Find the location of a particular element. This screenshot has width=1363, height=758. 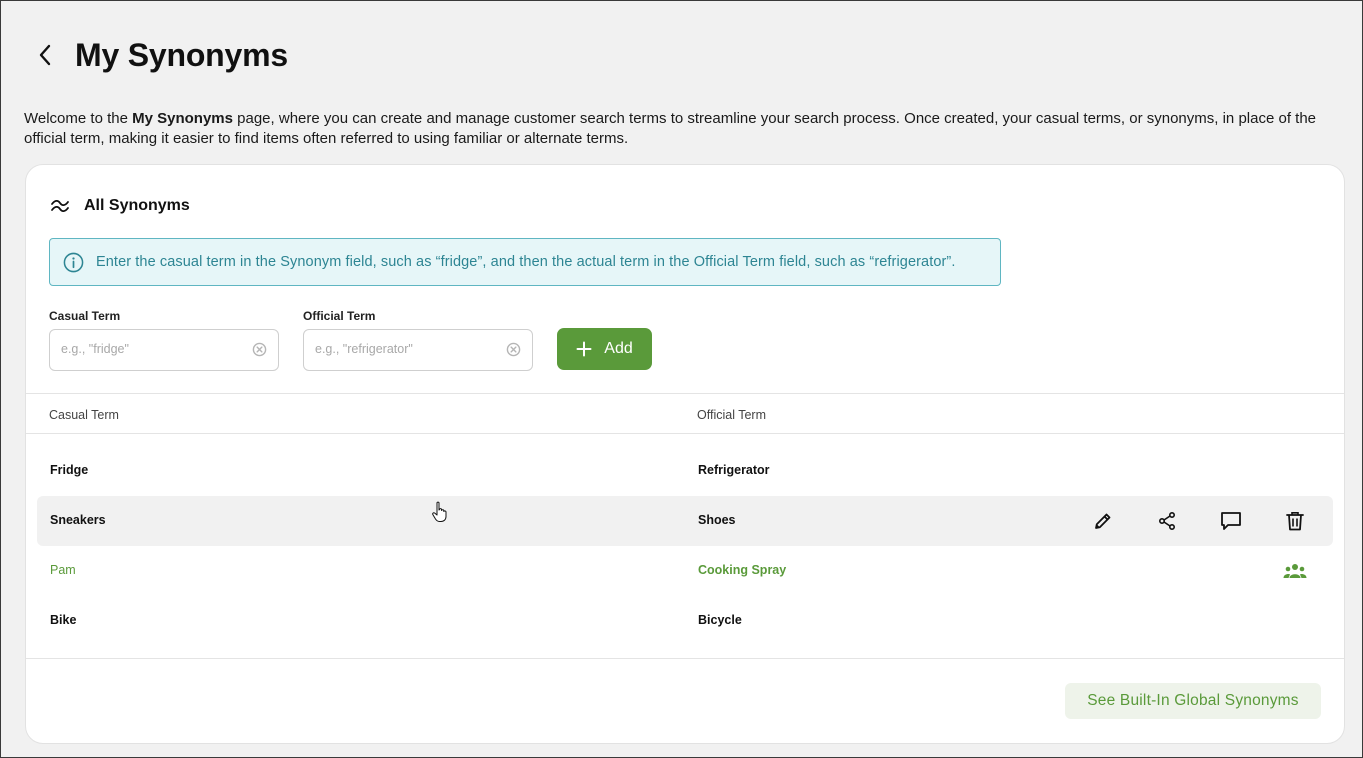

intro-bold: My Synonyms is located at coordinates (182, 118).